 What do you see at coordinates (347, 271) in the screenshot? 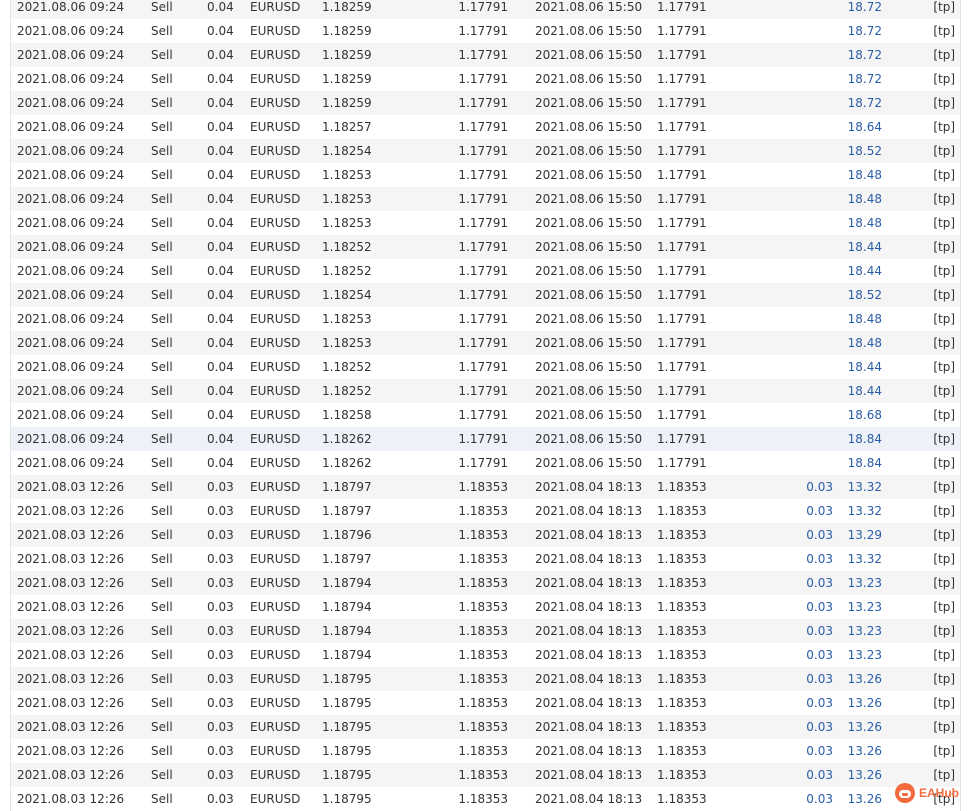
I see `open-price-cell: 1.18252` at bounding box center [347, 271].